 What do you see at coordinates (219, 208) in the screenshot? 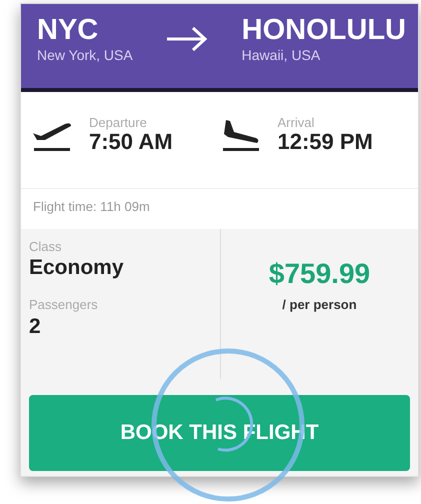
I see `flight-time: Flight time: 11h 09m` at bounding box center [219, 208].